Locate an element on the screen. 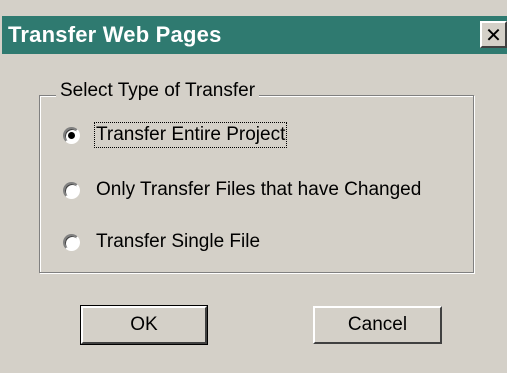  close-button: ✕ is located at coordinates (493, 34).